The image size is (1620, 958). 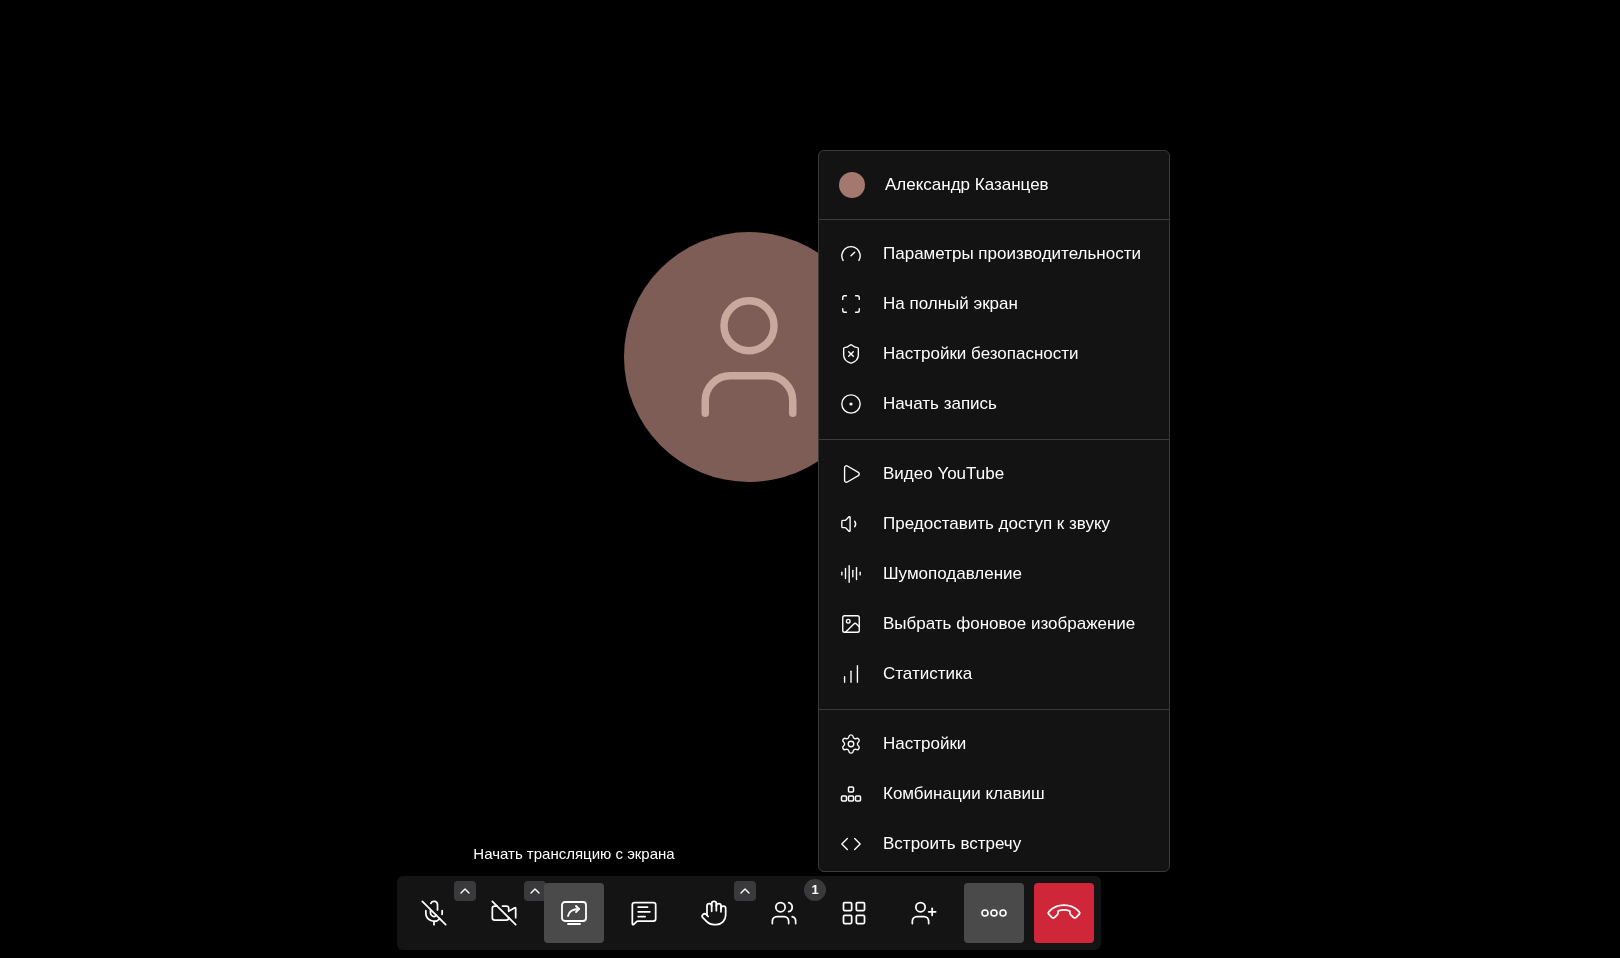 I want to click on menu-item: Параметры производительности, so click(x=994, y=254).